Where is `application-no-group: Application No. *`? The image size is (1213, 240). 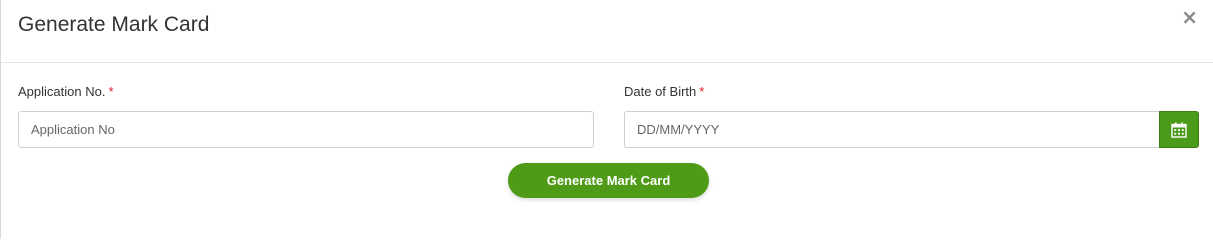 application-no-group: Application No. * is located at coordinates (66, 91).